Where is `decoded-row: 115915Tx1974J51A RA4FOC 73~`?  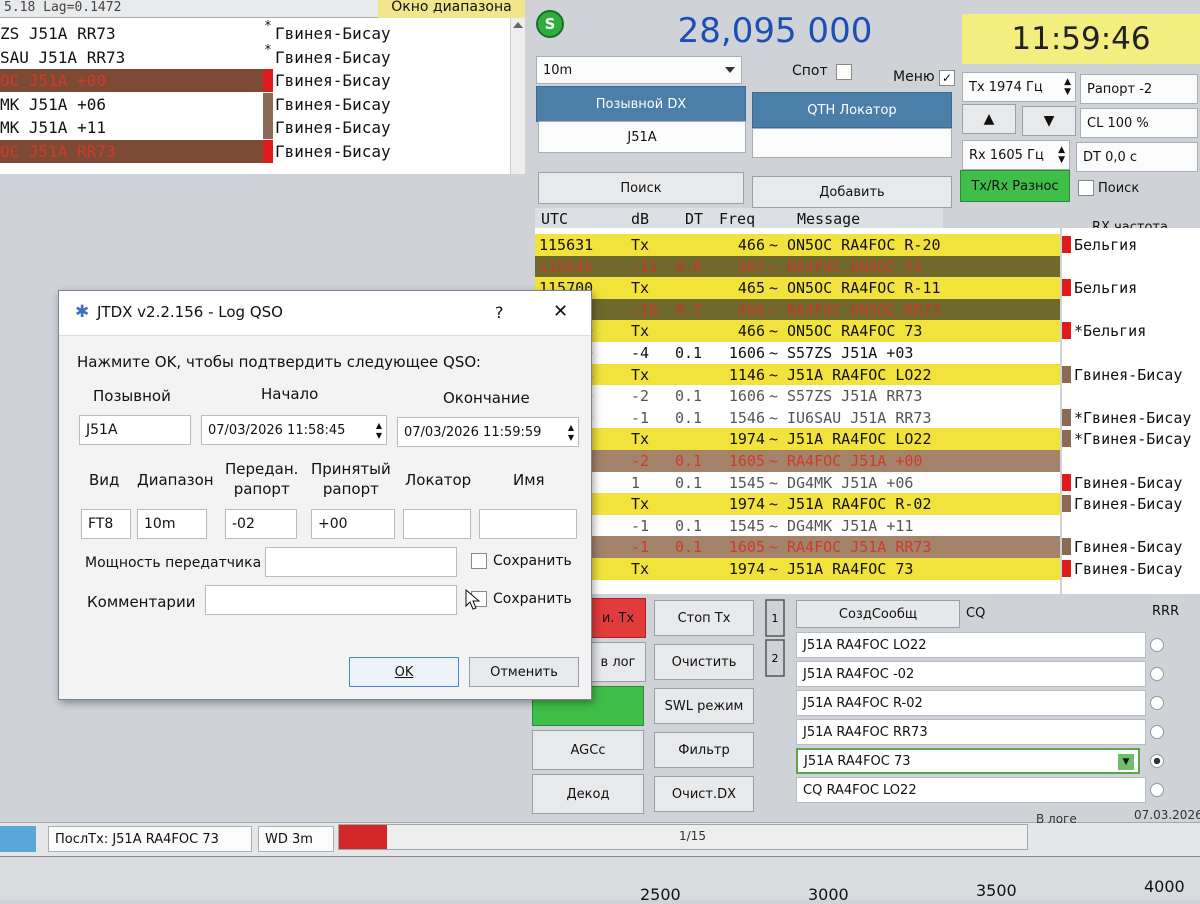 decoded-row: 115915Tx1974J51A RA4FOC 73~ is located at coordinates (797, 569).